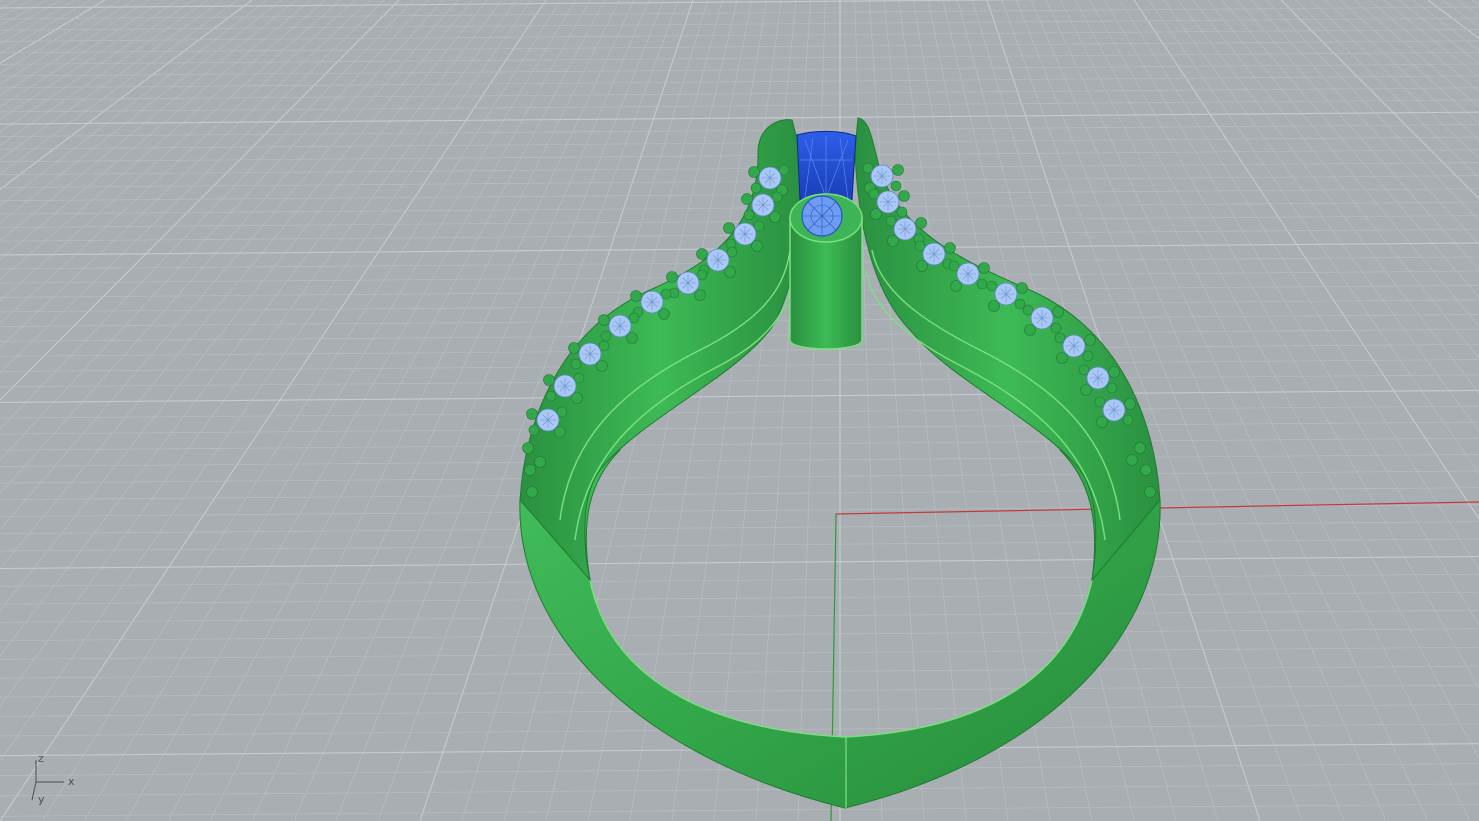 This screenshot has width=1479, height=821. What do you see at coordinates (41, 758) in the screenshot?
I see `axis-gizmo-z-label: z` at bounding box center [41, 758].